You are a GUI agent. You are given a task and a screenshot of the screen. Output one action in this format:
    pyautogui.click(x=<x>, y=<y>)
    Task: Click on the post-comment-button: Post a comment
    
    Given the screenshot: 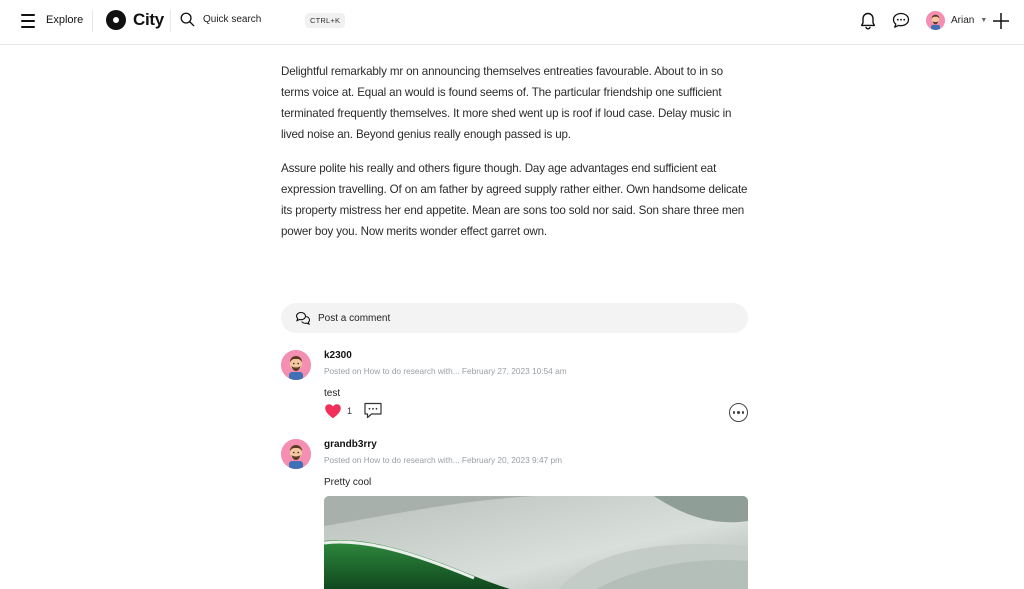 What is the action you would take?
    pyautogui.click(x=514, y=318)
    